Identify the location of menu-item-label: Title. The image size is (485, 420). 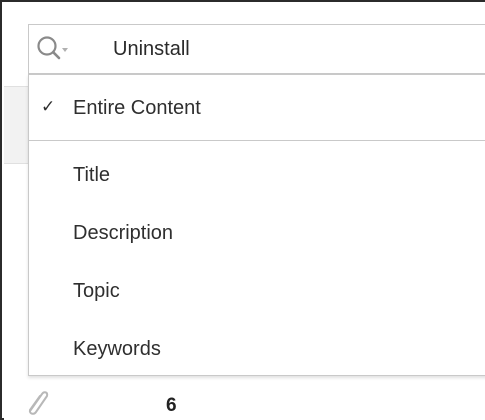
(92, 175).